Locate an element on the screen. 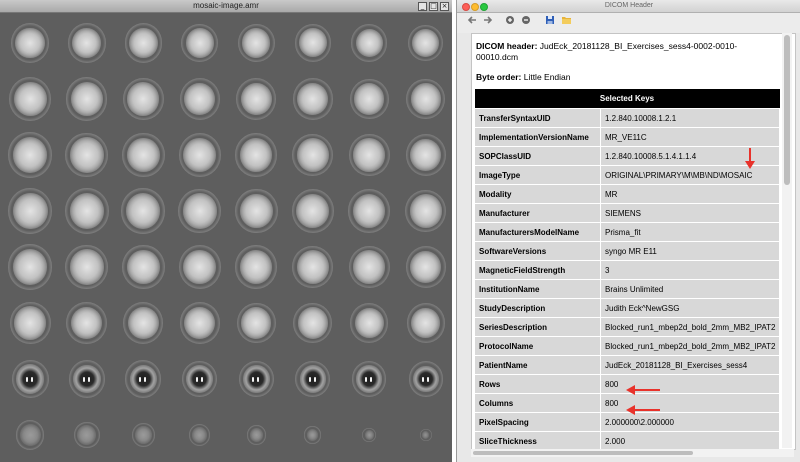 The width and height of the screenshot is (800, 462). open-folder-icon is located at coordinates (566, 22).